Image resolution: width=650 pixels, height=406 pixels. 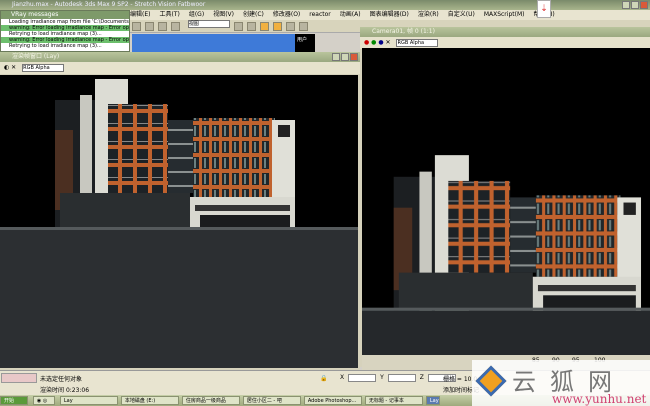 I want to click on menu-modifiers: 修改器(O), so click(x=286, y=14).